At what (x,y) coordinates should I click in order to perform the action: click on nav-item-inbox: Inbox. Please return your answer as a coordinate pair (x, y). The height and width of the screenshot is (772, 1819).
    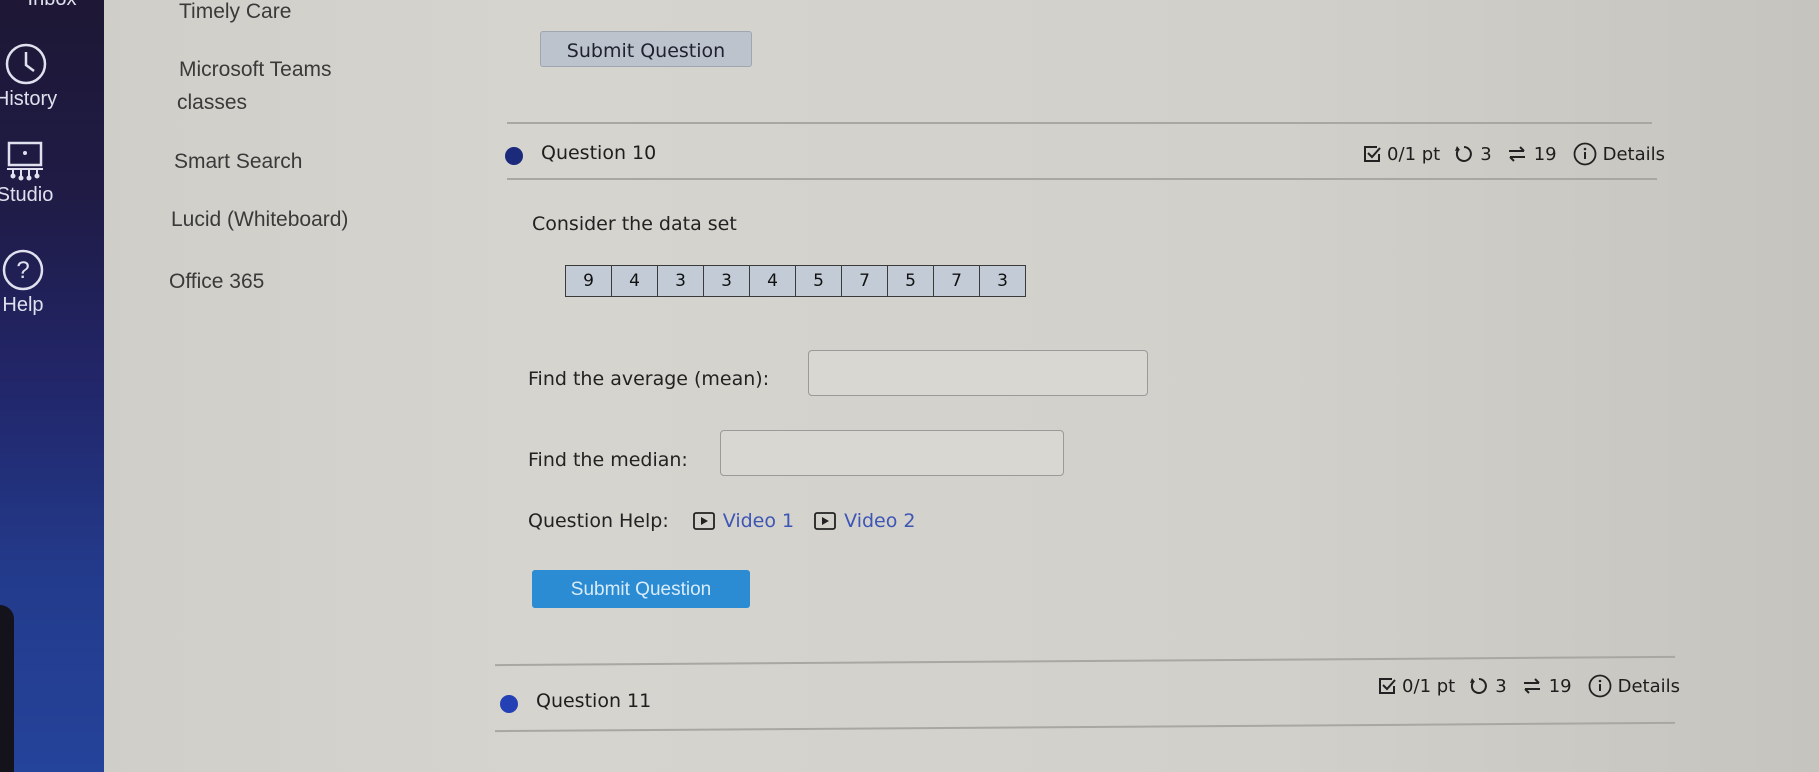
    Looking at the image, I should click on (52, 5).